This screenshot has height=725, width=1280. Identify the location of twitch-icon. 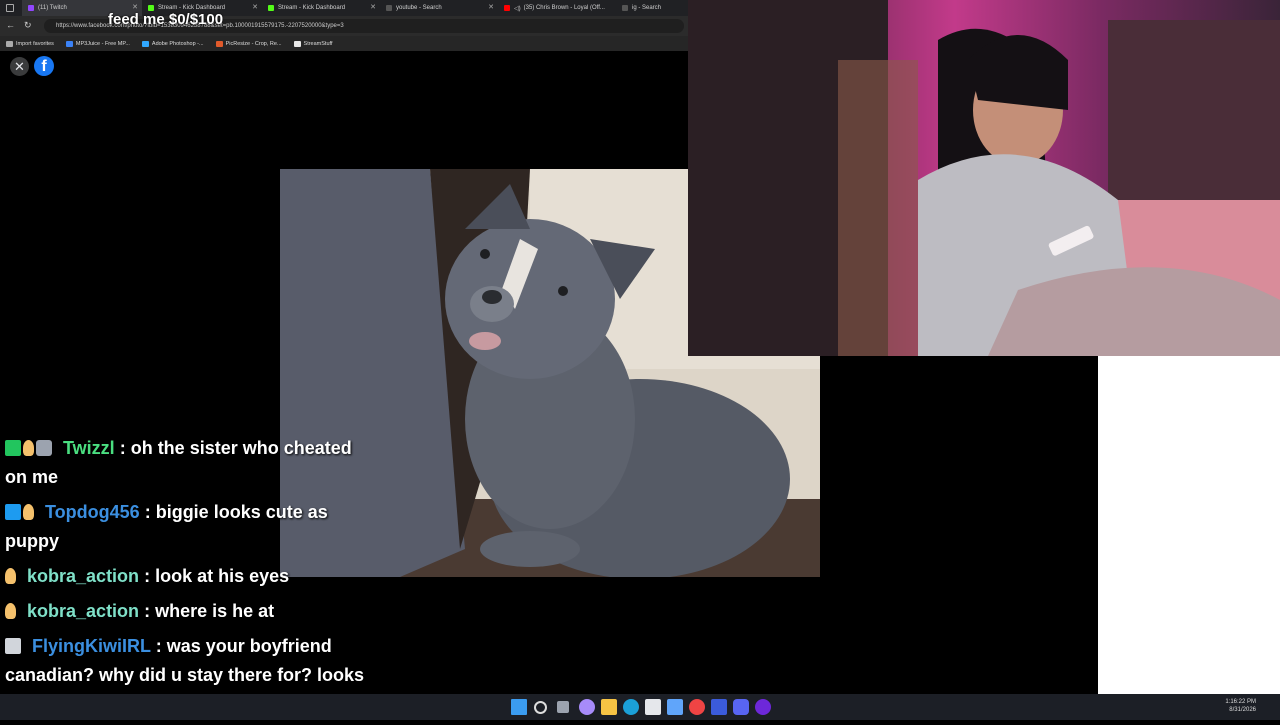
(31, 8).